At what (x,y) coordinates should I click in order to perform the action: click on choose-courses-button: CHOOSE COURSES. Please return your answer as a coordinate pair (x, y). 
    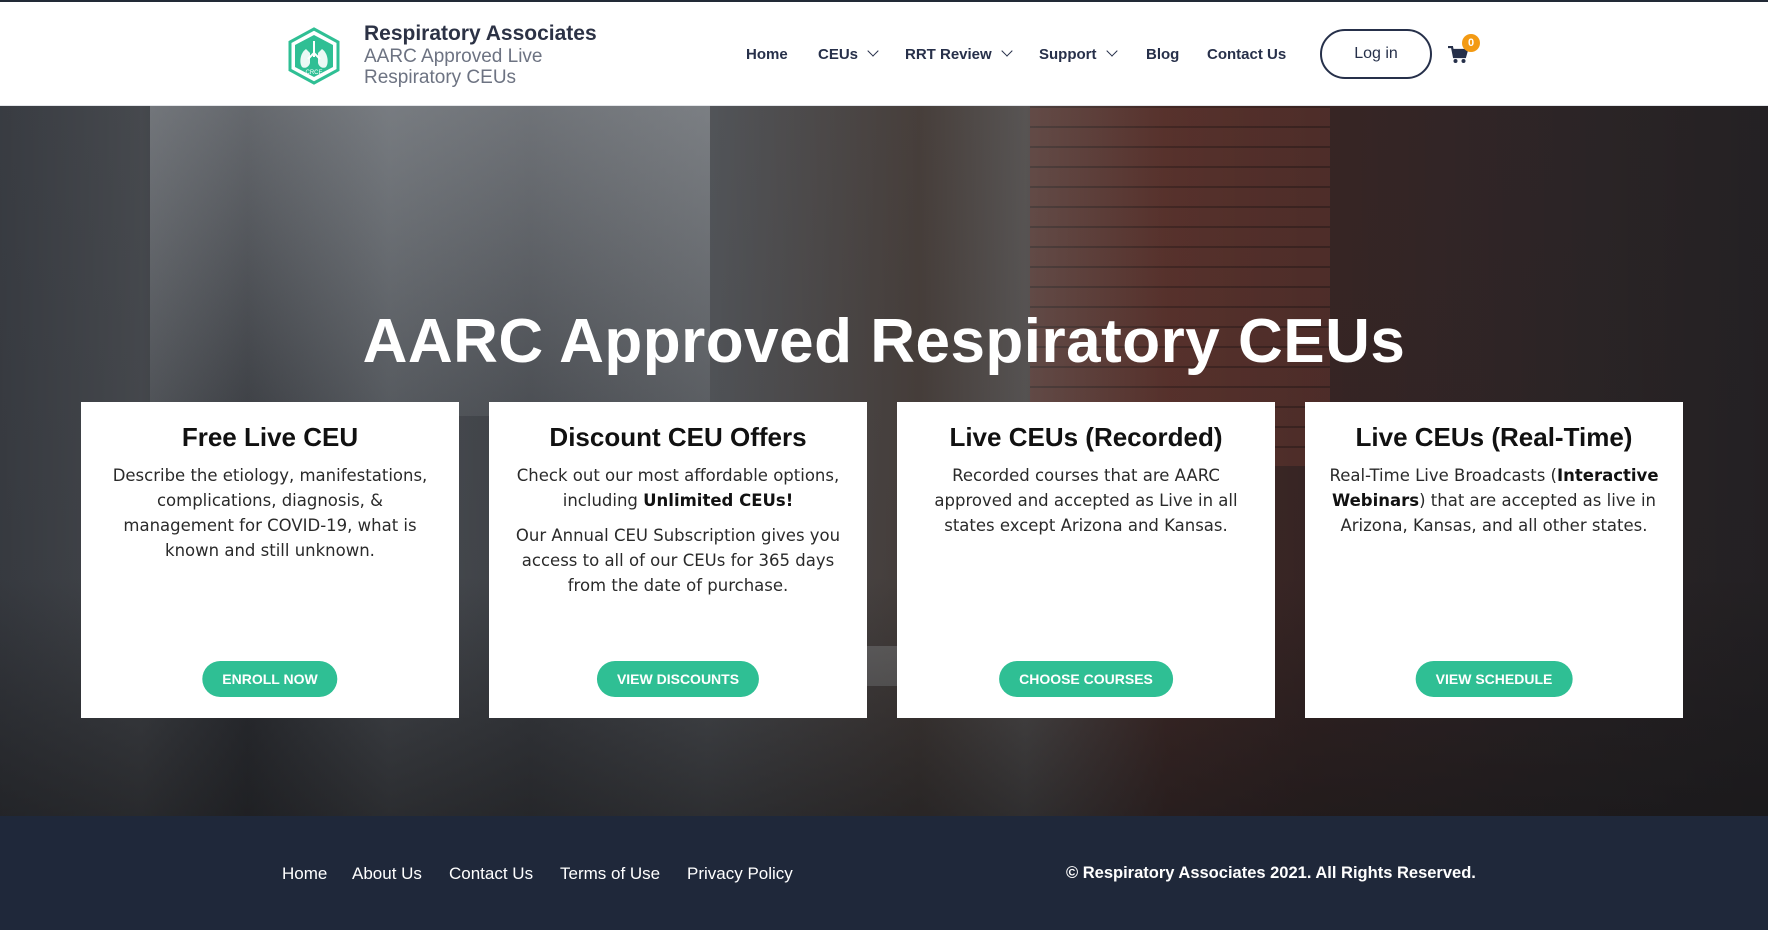
    Looking at the image, I should click on (1086, 679).